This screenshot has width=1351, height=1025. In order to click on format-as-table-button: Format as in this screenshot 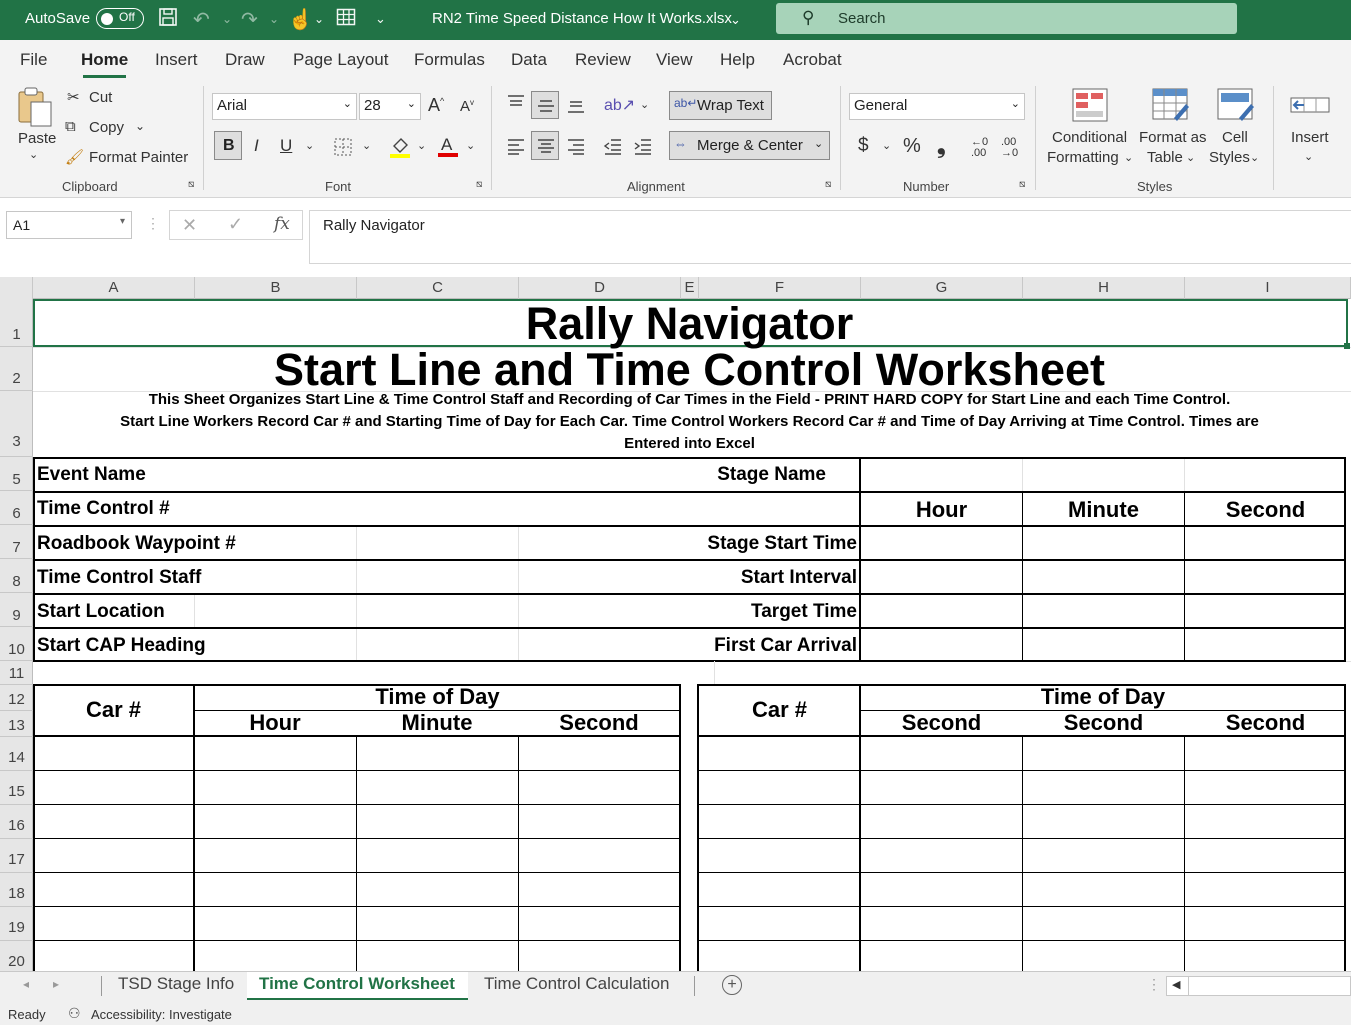, I will do `click(1173, 137)`.